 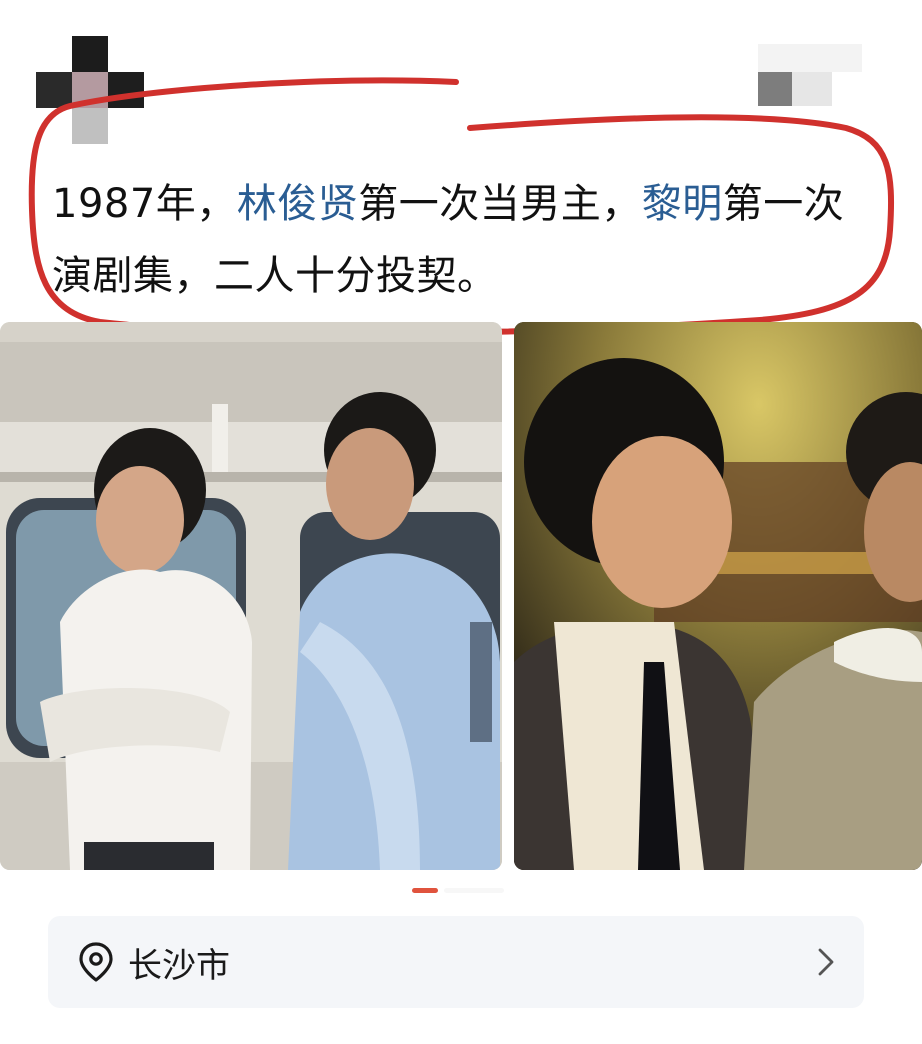 I want to click on location-label: 长沙市, so click(x=179, y=965).